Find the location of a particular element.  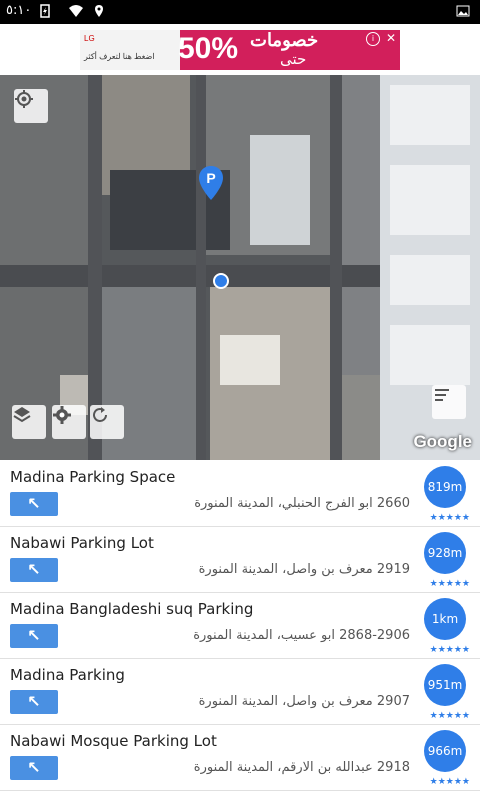

crosshair-icon is located at coordinates (24, 99).